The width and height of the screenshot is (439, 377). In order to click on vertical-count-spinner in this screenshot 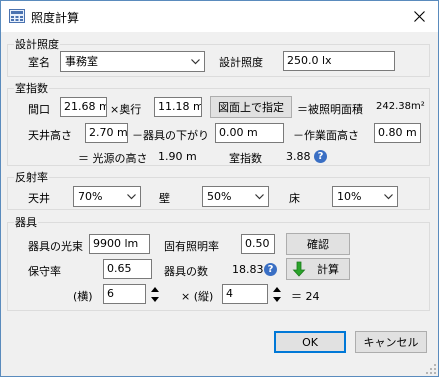, I will do `click(277, 294)`.